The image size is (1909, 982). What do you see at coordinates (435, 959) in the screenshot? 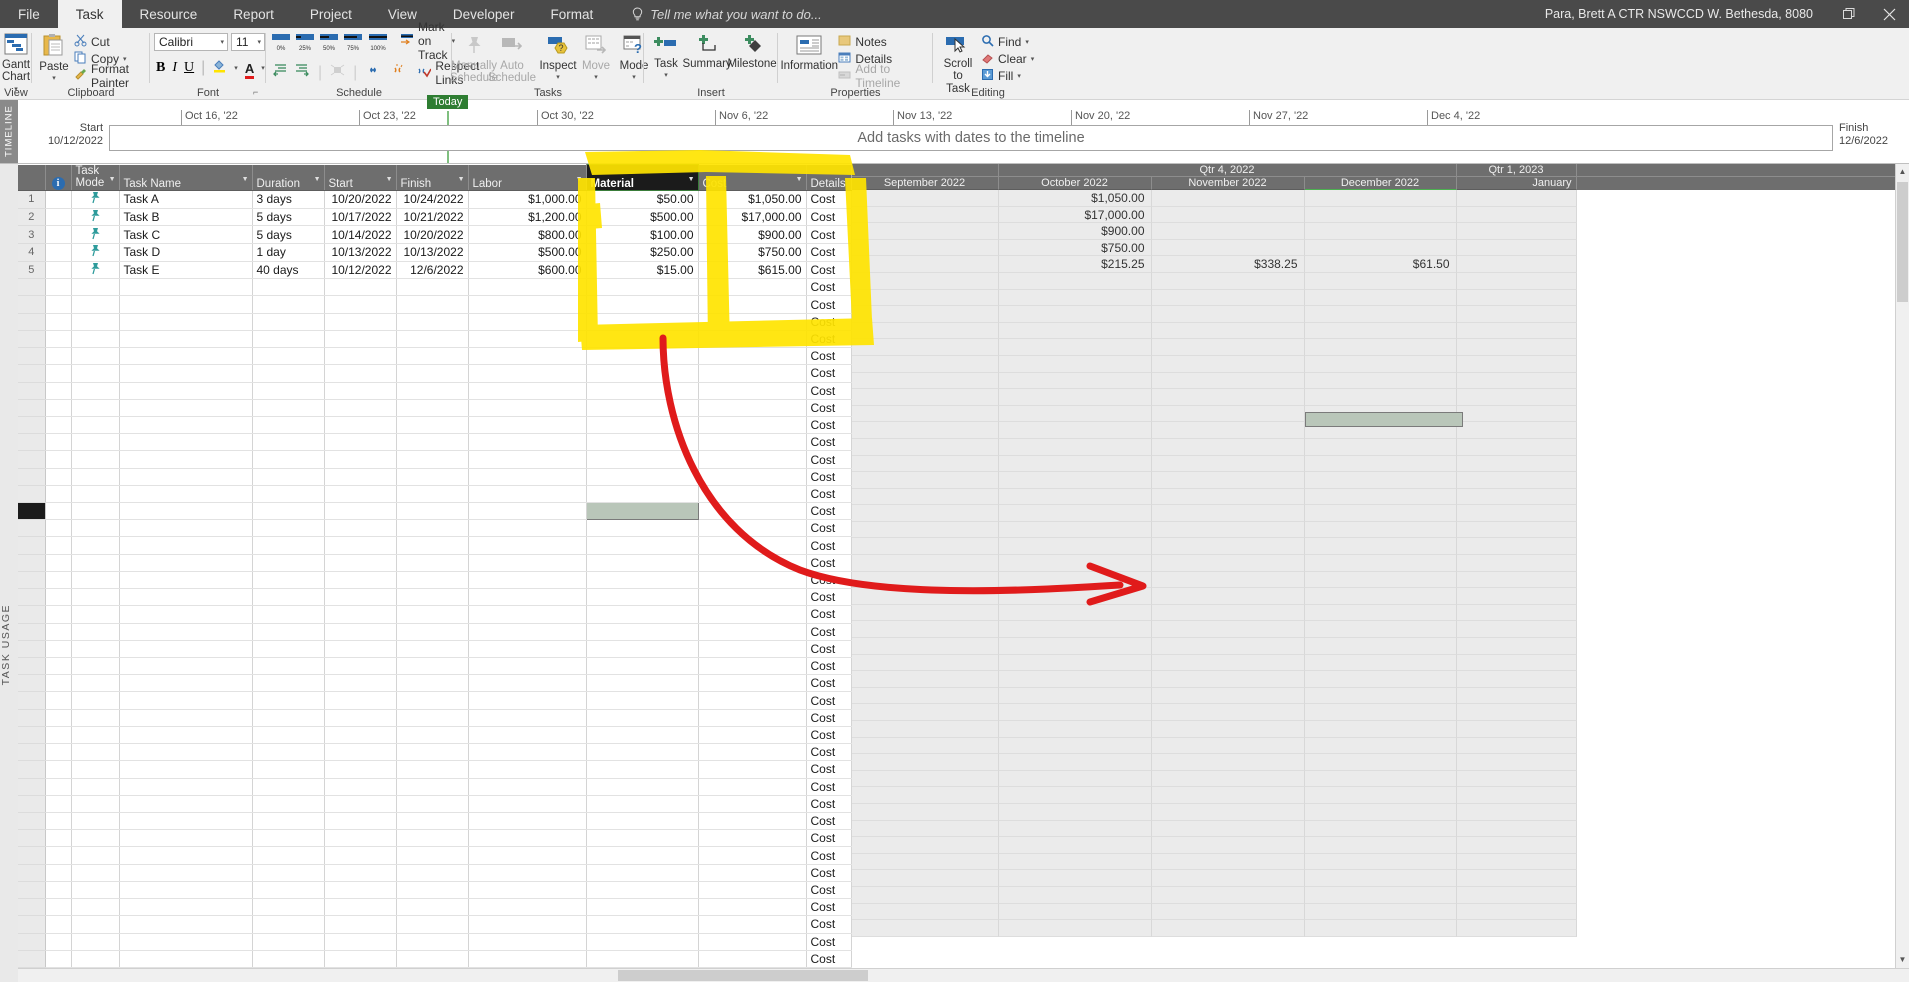
I see `table-row-empty: Cost` at bounding box center [435, 959].